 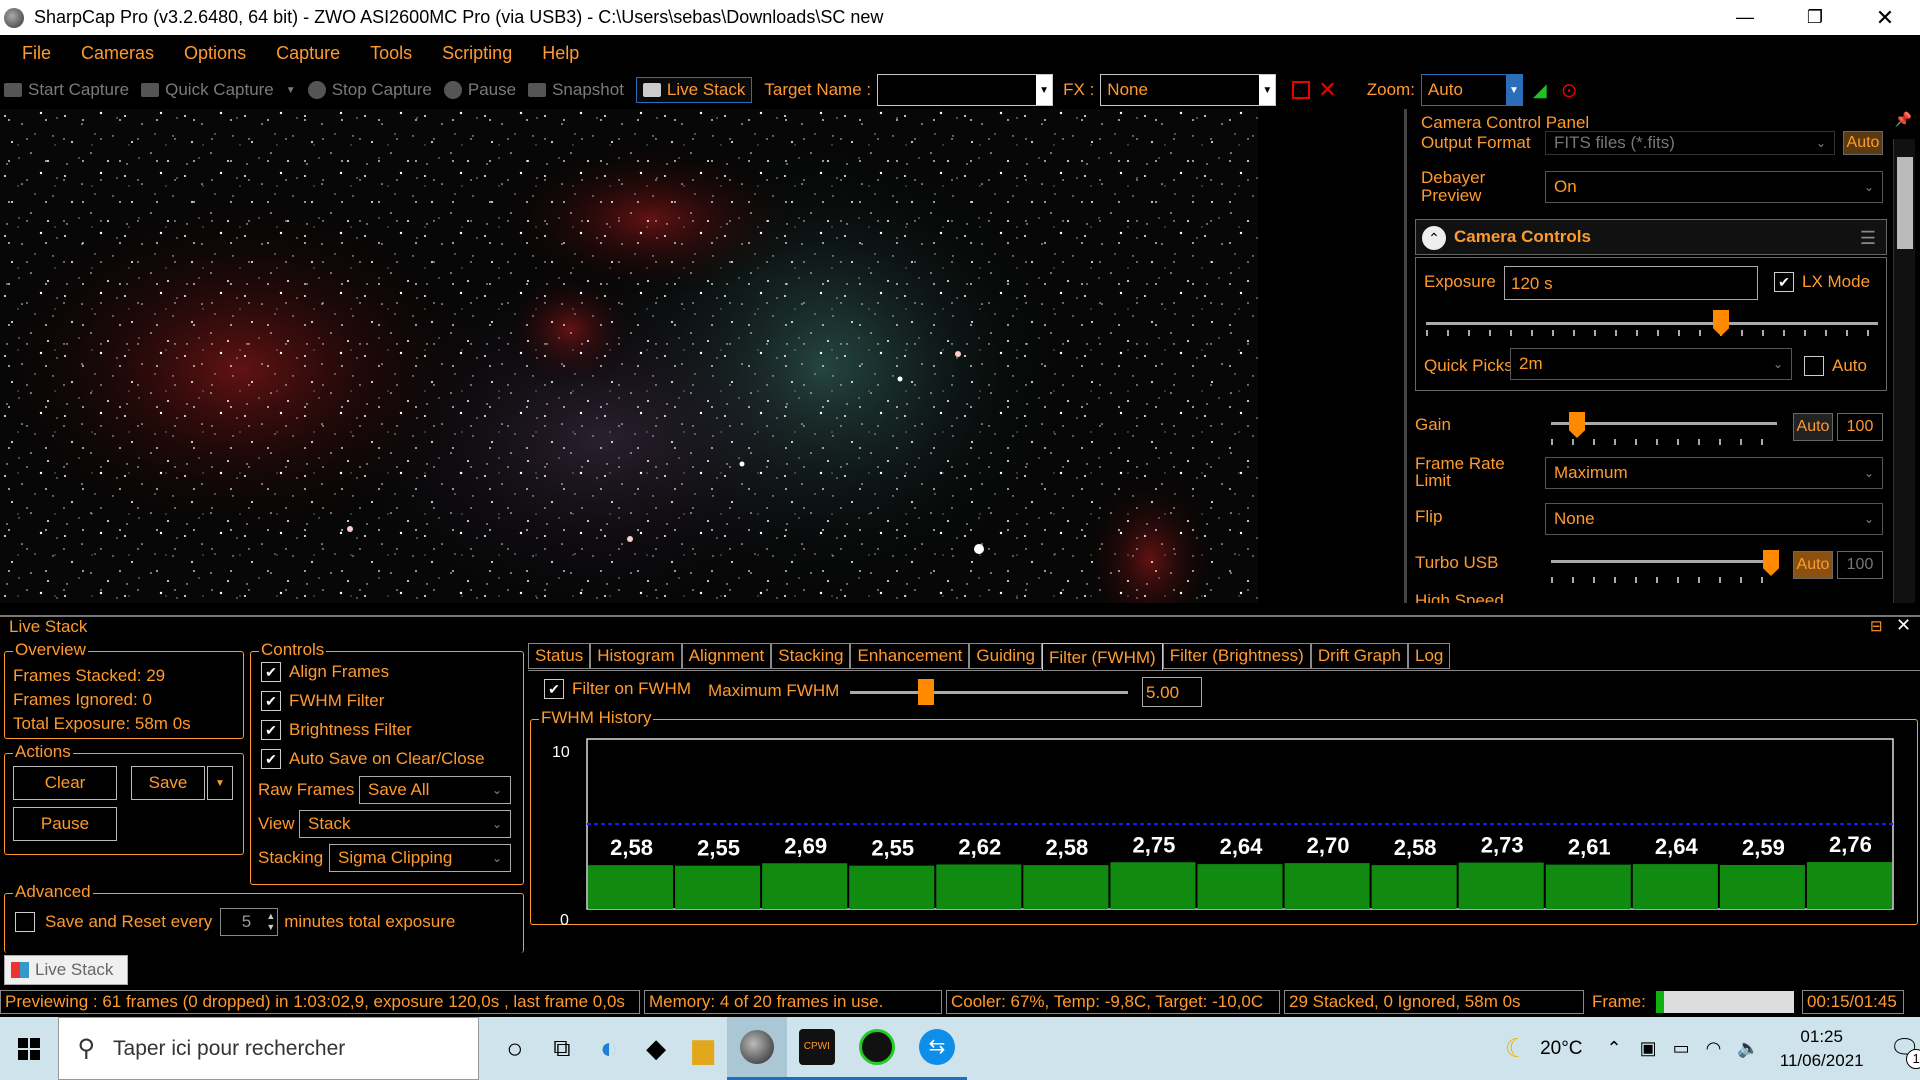 I want to click on snapshot-button: Snapshot, so click(x=576, y=90).